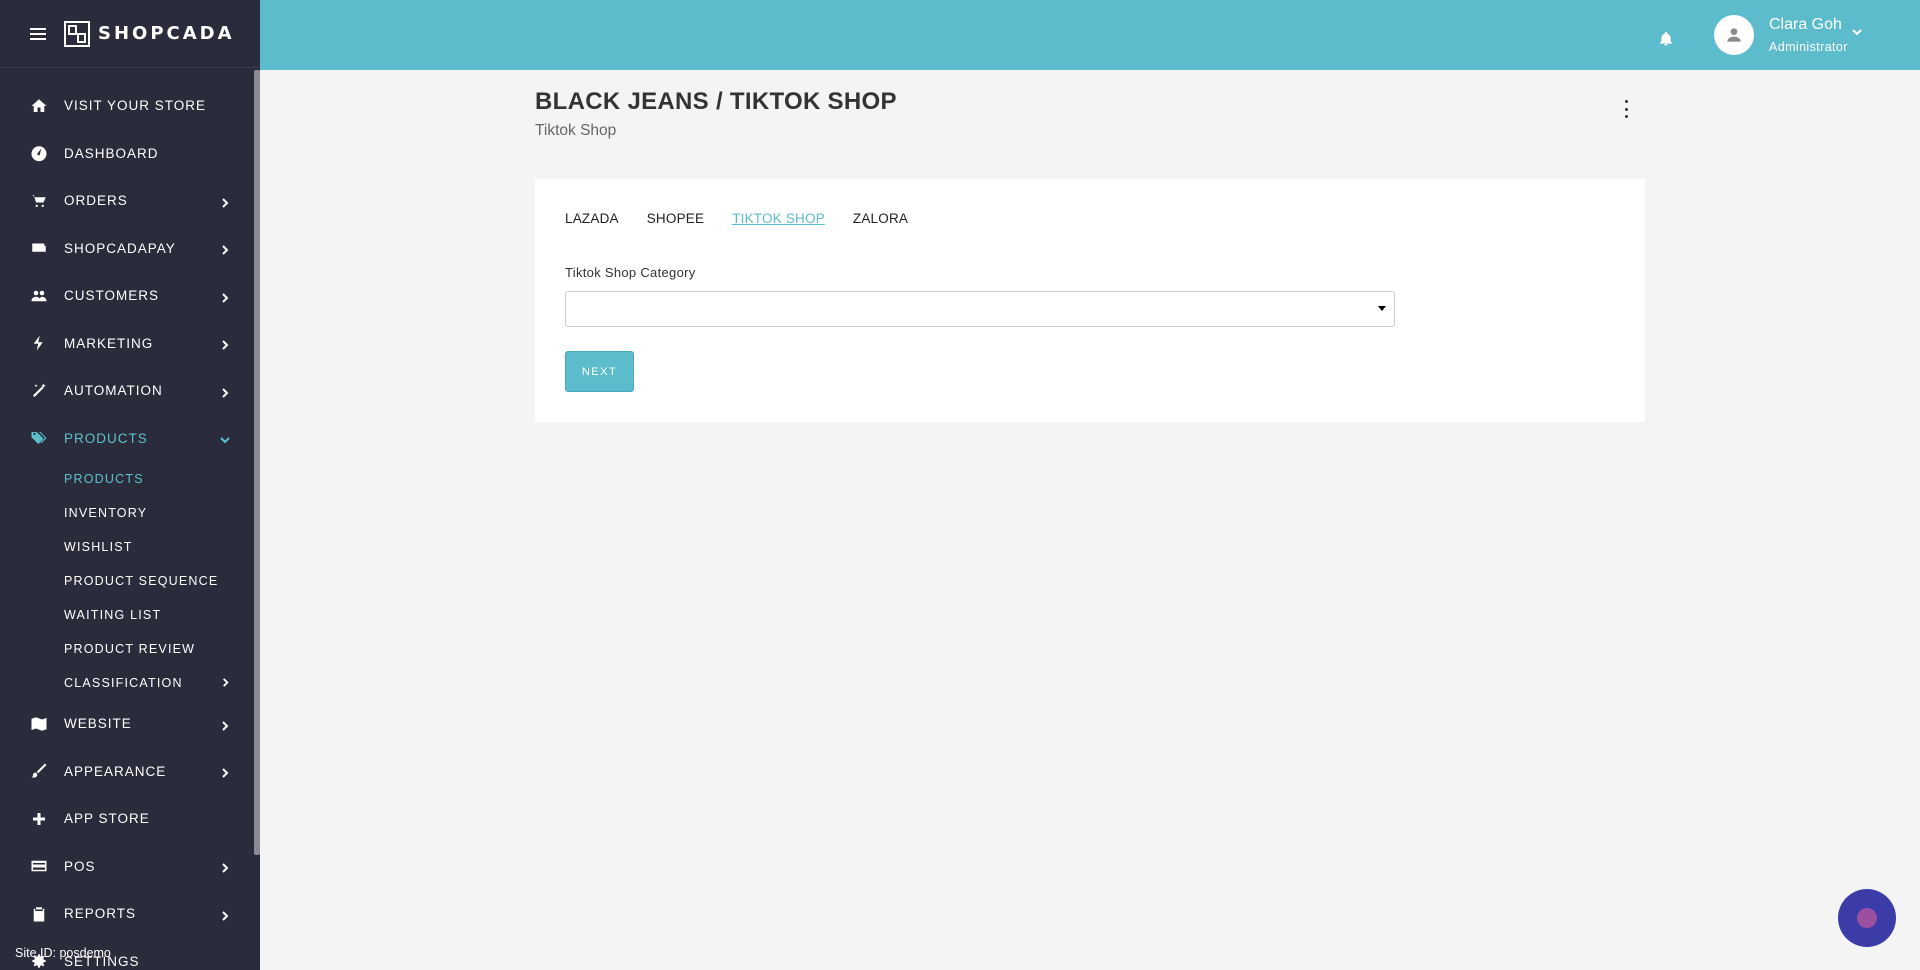  Describe the element at coordinates (39, 438) in the screenshot. I see `tags-icon` at that location.